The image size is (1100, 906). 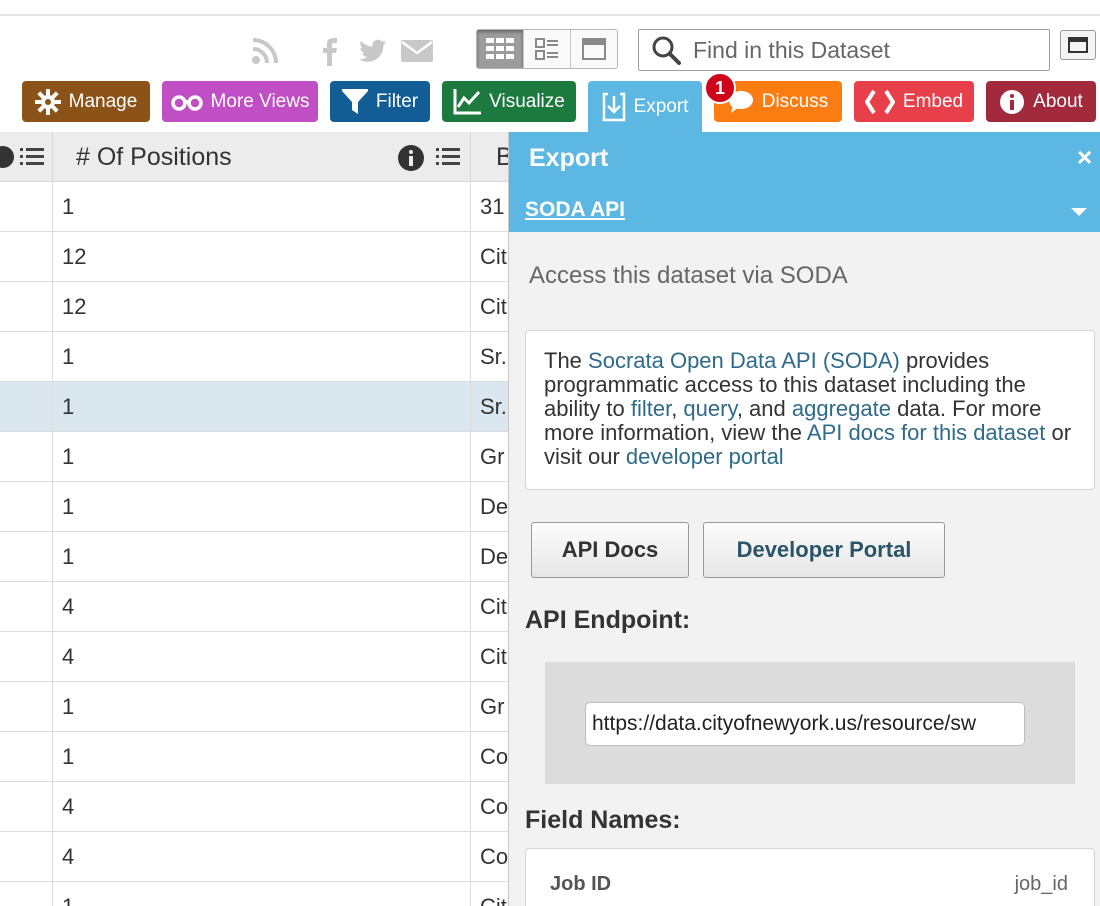 I want to click on grid-header: # Of Positions B, so click(x=256, y=157).